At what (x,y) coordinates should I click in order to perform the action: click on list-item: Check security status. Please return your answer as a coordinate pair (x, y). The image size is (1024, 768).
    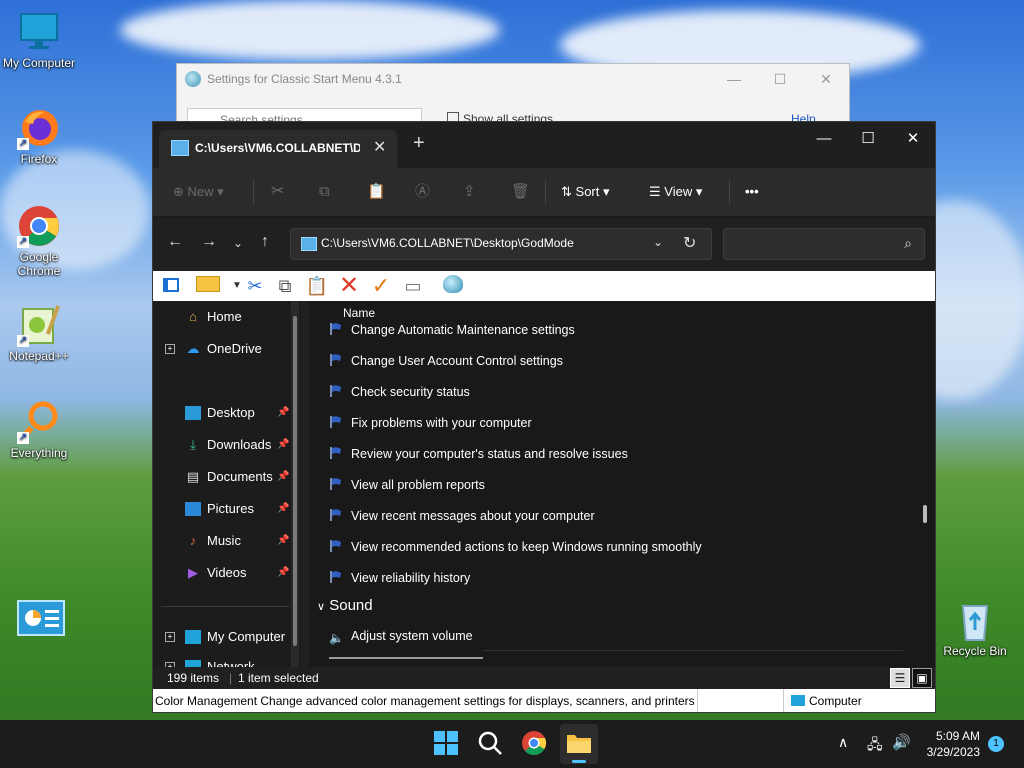
    Looking at the image, I should click on (399, 392).